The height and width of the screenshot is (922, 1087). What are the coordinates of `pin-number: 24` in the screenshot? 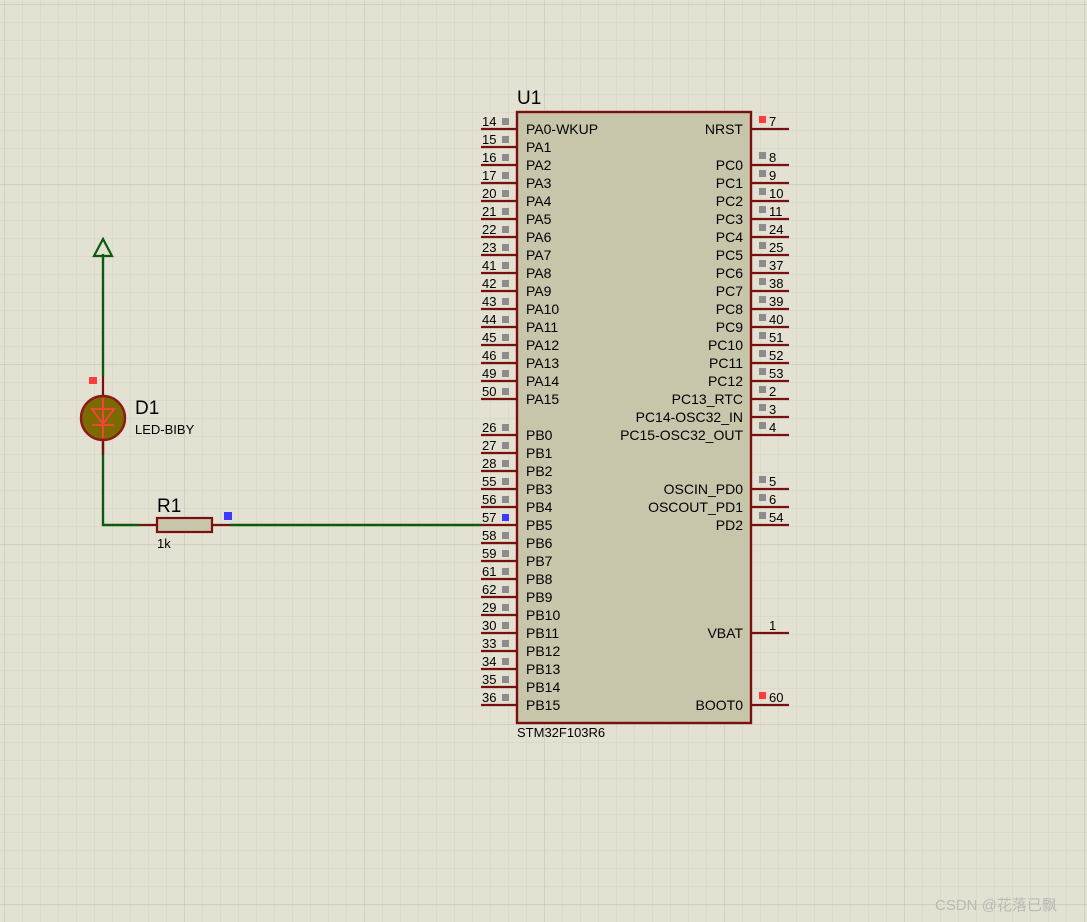 It's located at (776, 229).